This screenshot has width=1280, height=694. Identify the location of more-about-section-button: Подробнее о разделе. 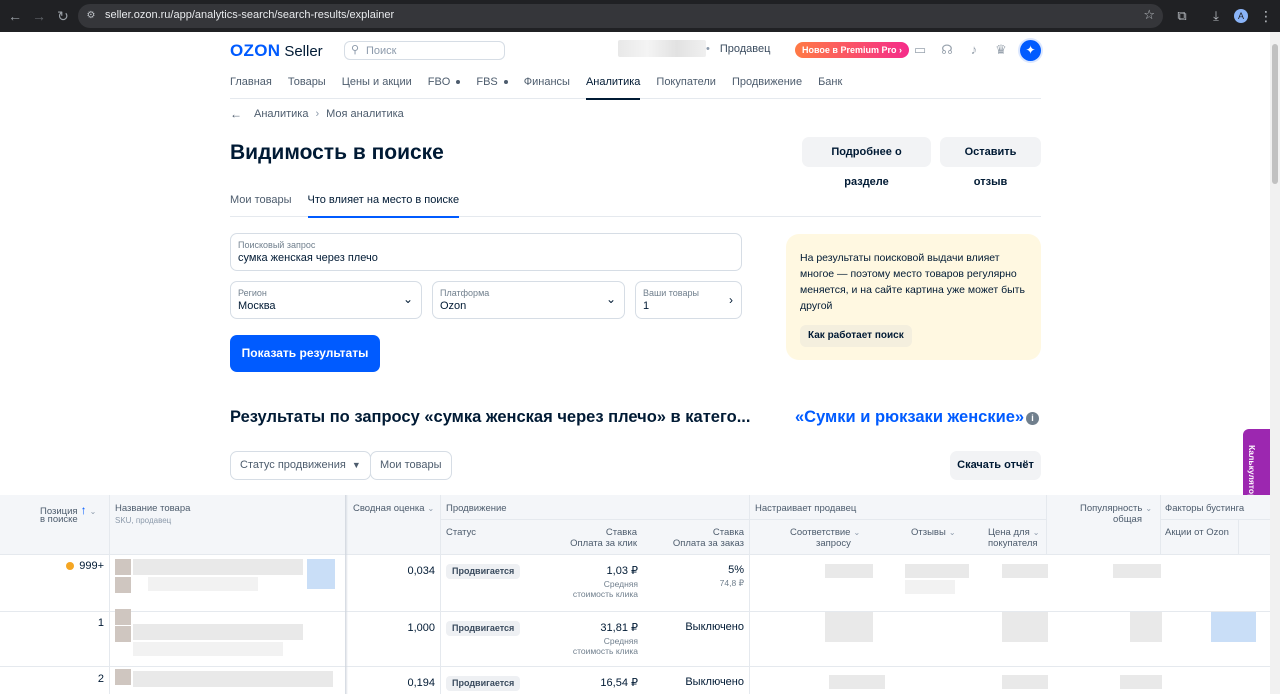
(866, 162).